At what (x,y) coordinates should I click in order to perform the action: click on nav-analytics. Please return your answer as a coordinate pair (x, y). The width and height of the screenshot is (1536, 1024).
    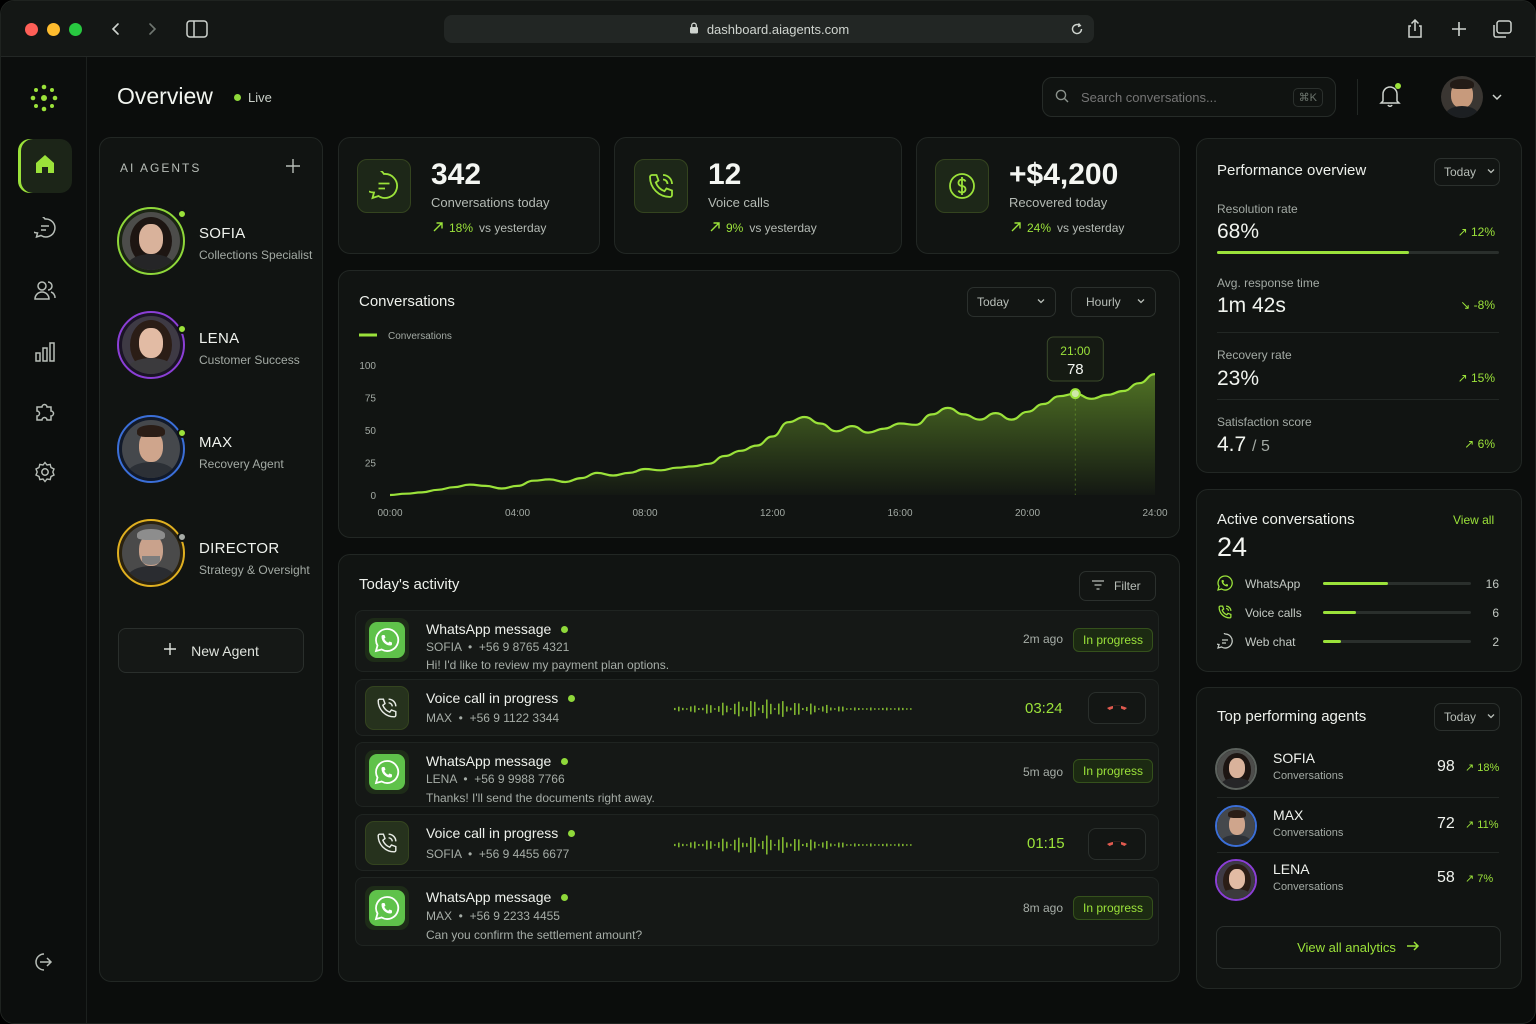
    Looking at the image, I should click on (45, 354).